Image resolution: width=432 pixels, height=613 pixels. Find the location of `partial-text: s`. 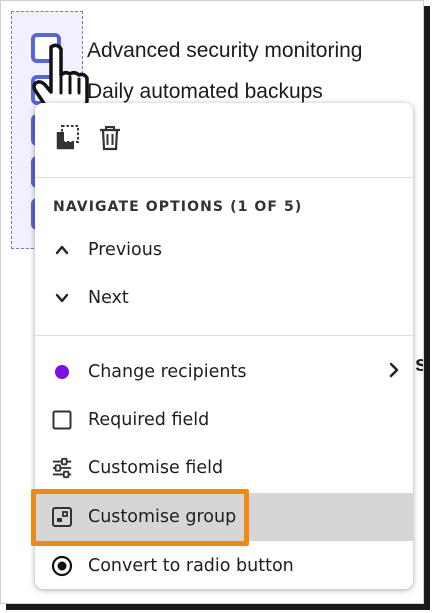

partial-text: s is located at coordinates (419, 364).